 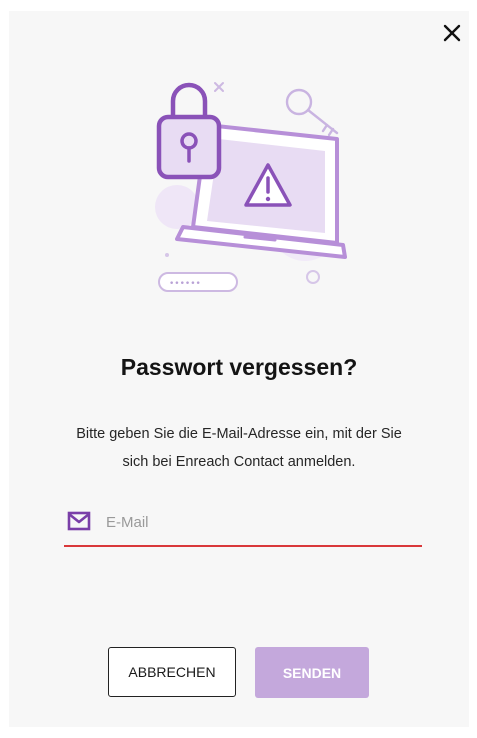 I want to click on email-field, so click(x=243, y=527).